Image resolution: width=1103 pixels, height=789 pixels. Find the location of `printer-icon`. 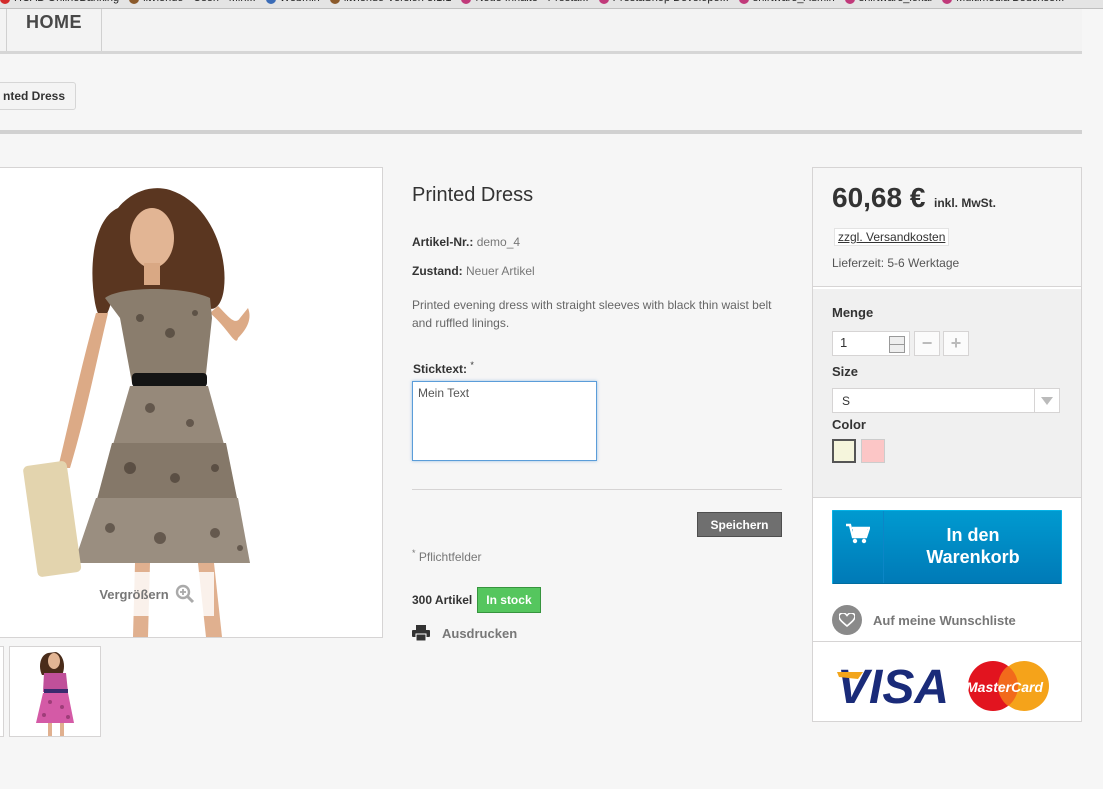

printer-icon is located at coordinates (421, 633).